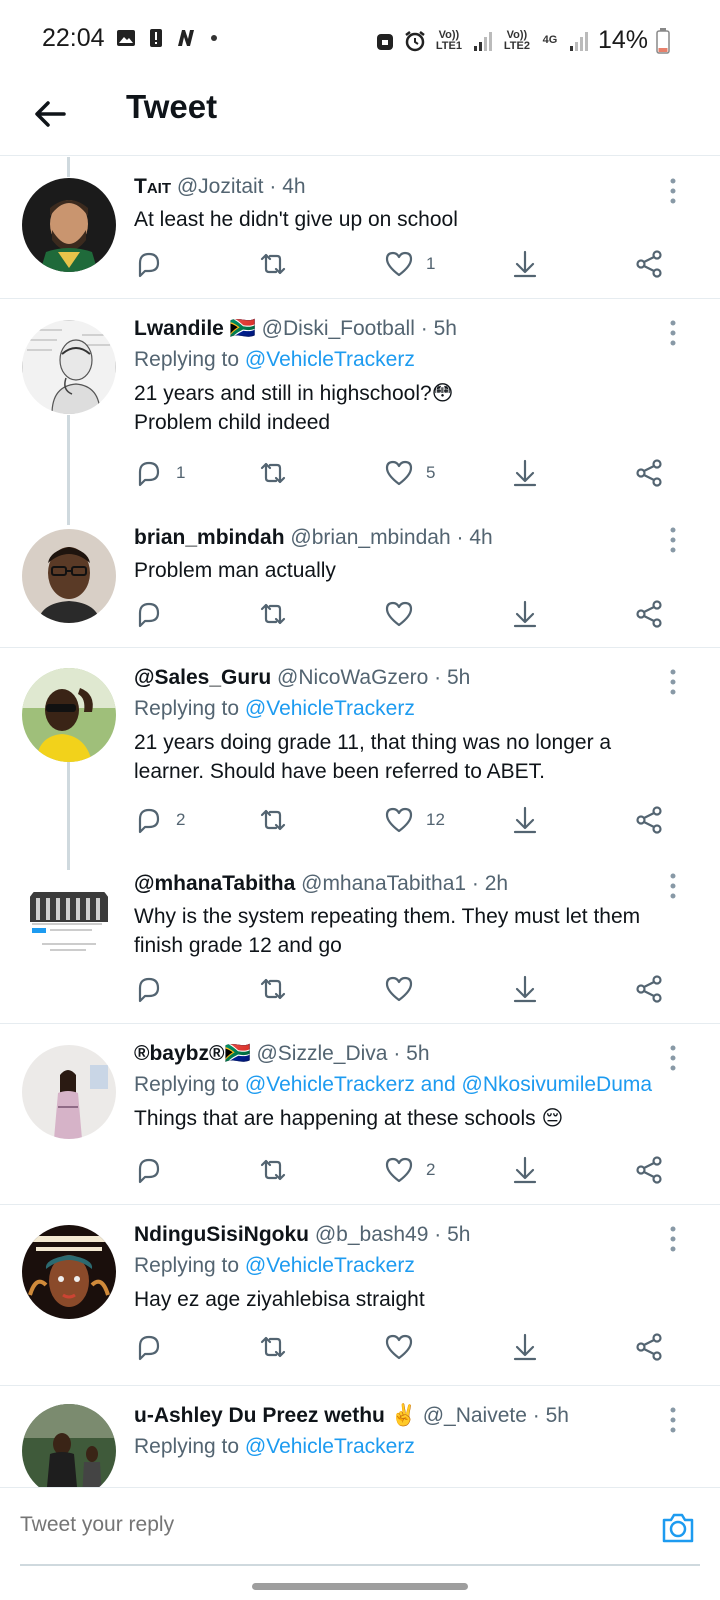 The image size is (720, 1600). I want to click on retweet-icon, so click(273, 1170).